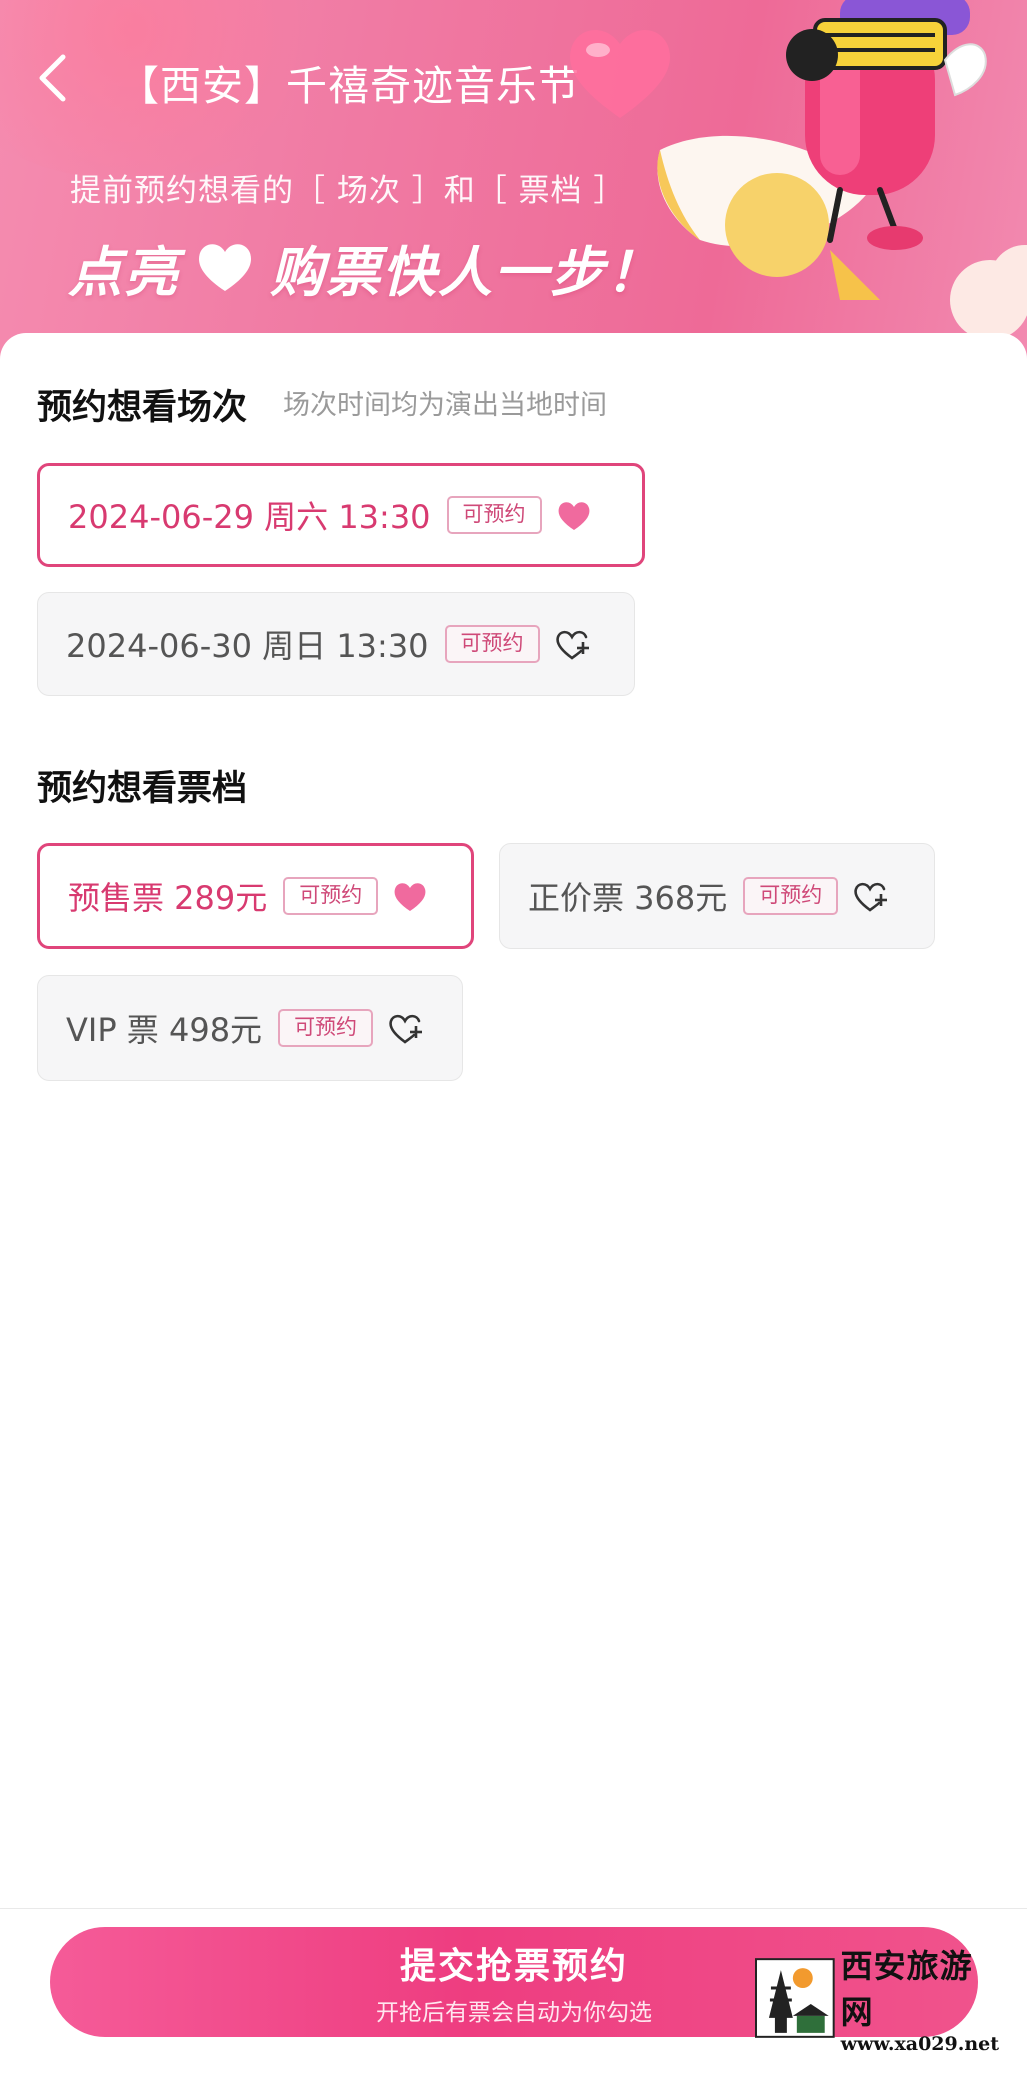  I want to click on session-label: 2024-06-30 周日 13:30, so click(247, 646).